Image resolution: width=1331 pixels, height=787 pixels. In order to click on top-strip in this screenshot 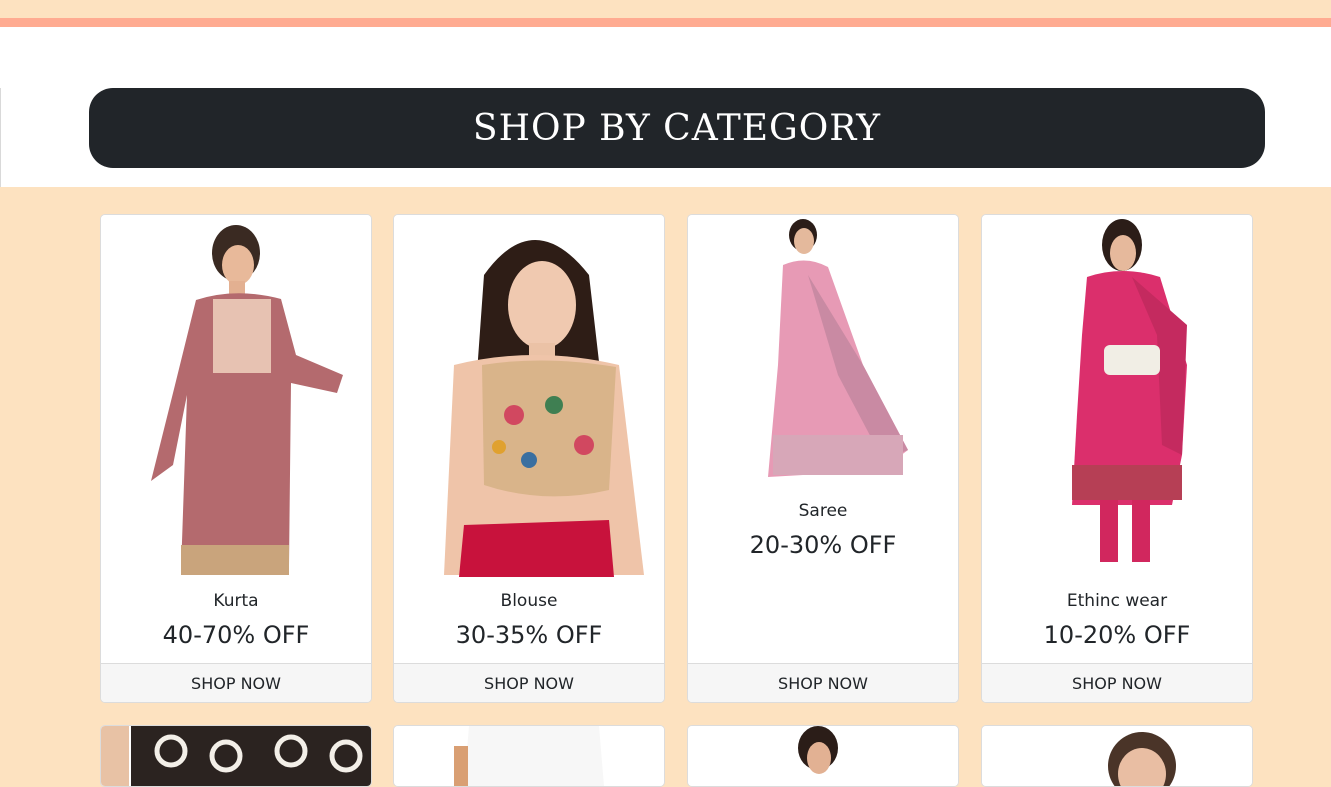, I will do `click(665, 9)`.